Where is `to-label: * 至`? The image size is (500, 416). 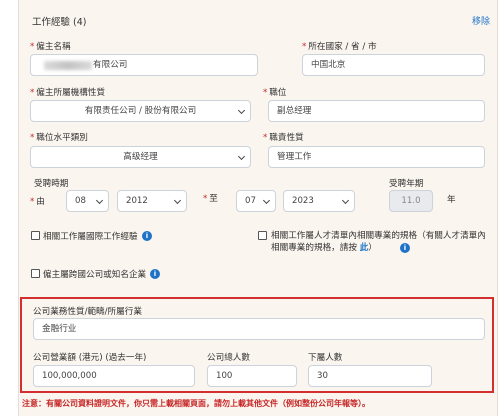
to-label: * 至 is located at coordinates (210, 199).